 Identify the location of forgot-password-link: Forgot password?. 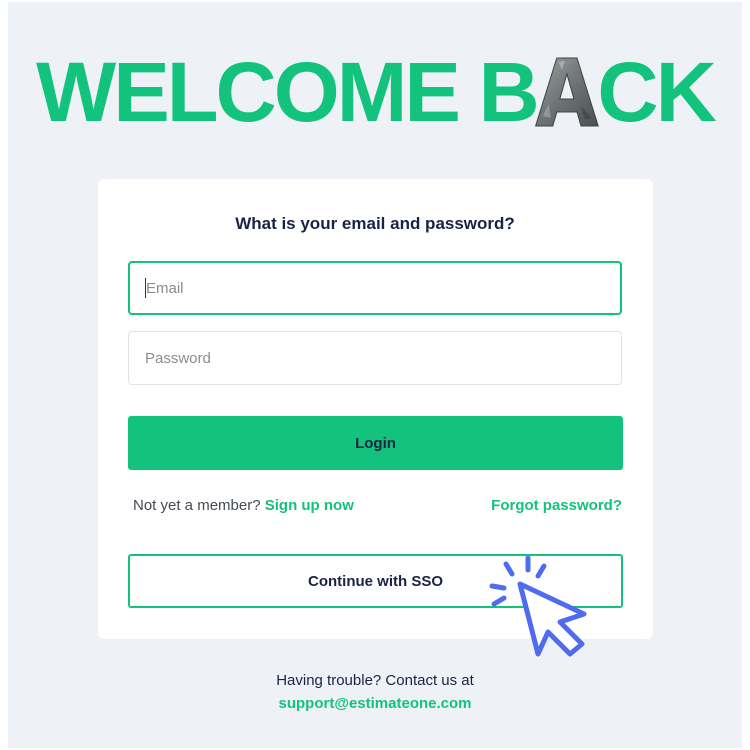
(556, 505).